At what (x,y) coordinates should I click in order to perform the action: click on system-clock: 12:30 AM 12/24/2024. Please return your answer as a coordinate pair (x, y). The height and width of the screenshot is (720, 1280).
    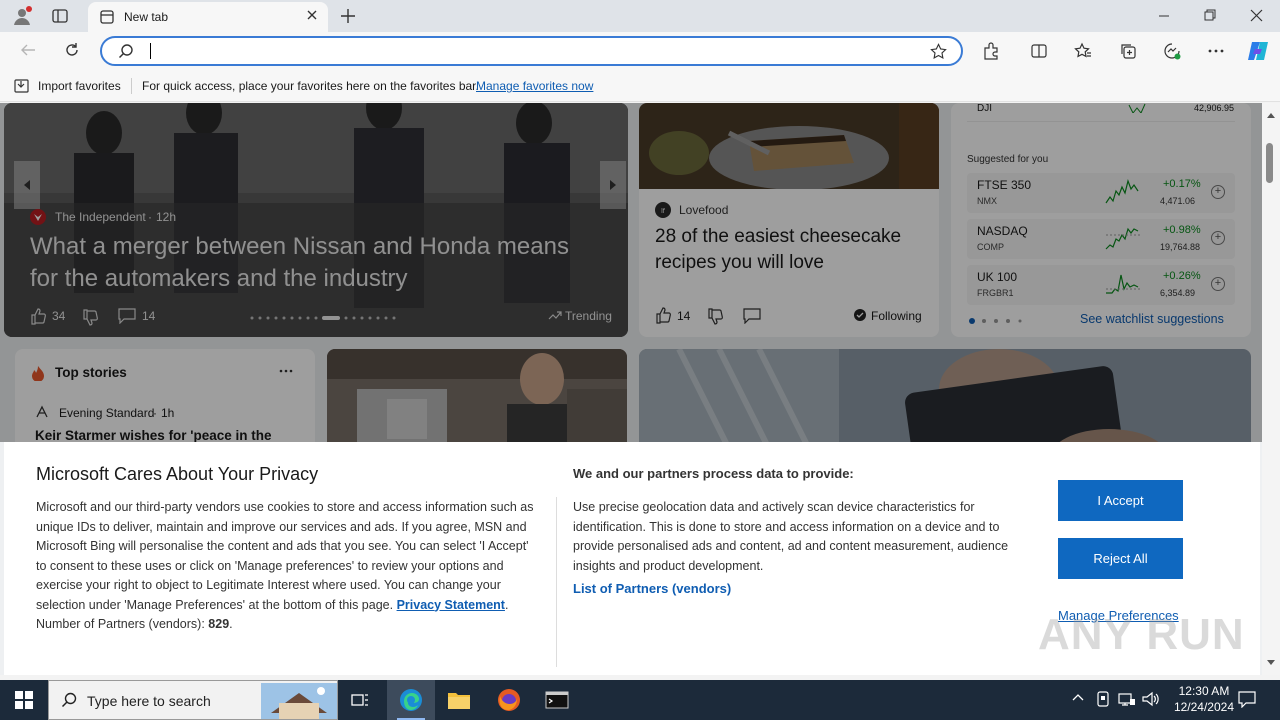
    Looking at the image, I should click on (1204, 699).